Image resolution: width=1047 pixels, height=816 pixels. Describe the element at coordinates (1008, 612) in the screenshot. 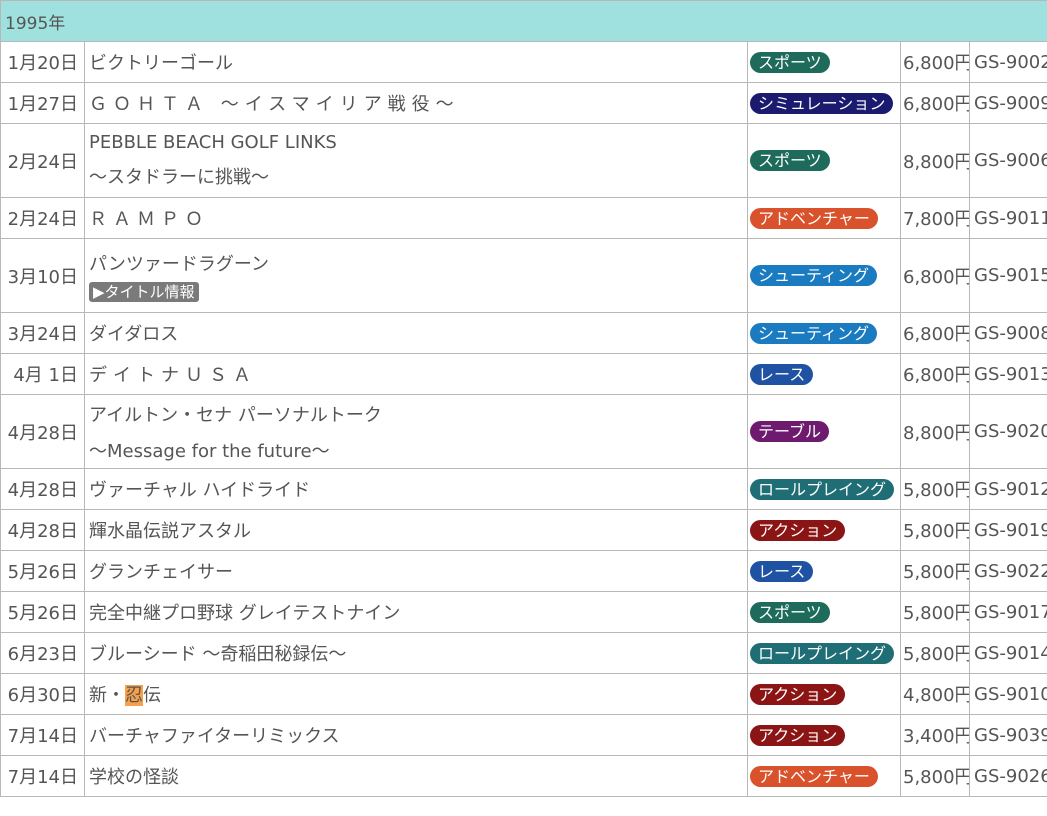

I see `product-code: GS-9017` at that location.